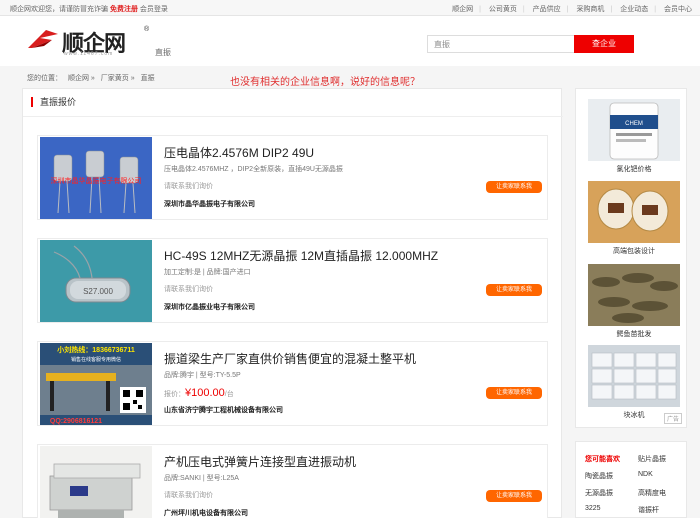  What do you see at coordinates (634, 130) in the screenshot?
I see `ad-image: CHEM` at bounding box center [634, 130].